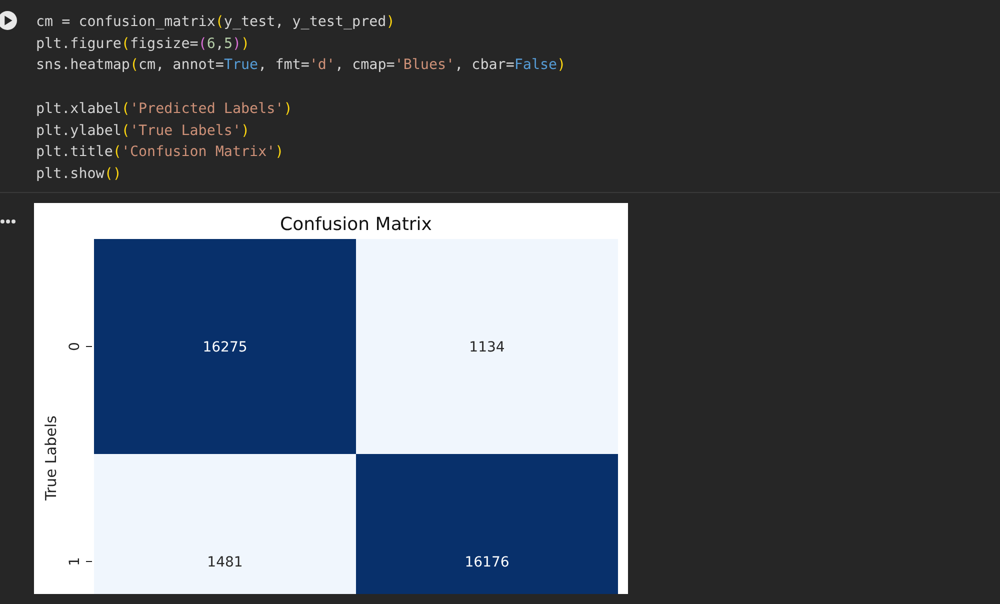  I want to click on y-tick-label: 0, so click(75, 346).